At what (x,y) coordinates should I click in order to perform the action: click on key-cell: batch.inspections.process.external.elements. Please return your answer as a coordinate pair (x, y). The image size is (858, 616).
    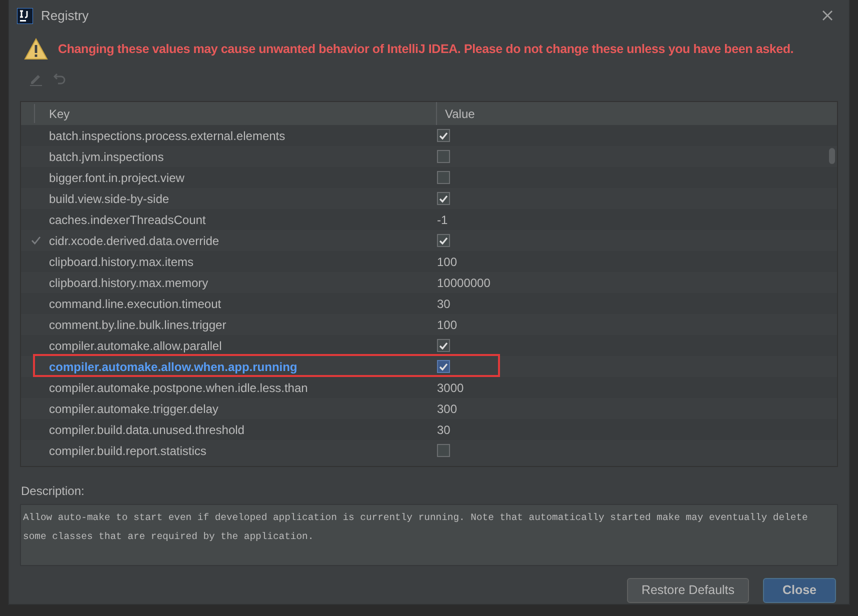
    Looking at the image, I should click on (243, 135).